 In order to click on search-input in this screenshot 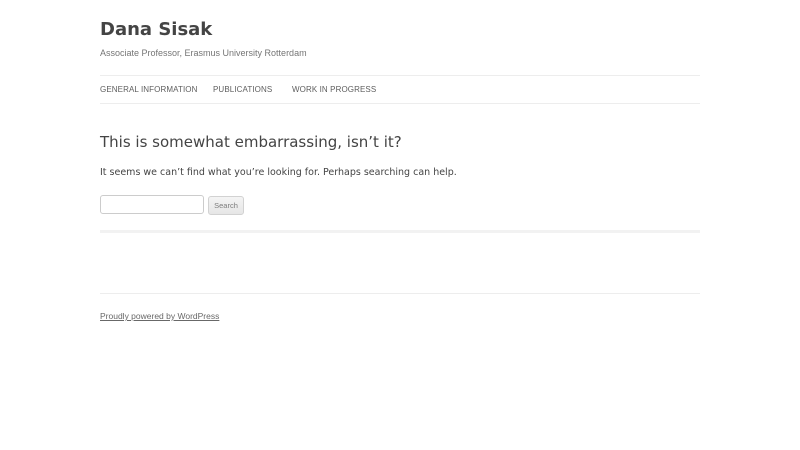, I will do `click(152, 204)`.